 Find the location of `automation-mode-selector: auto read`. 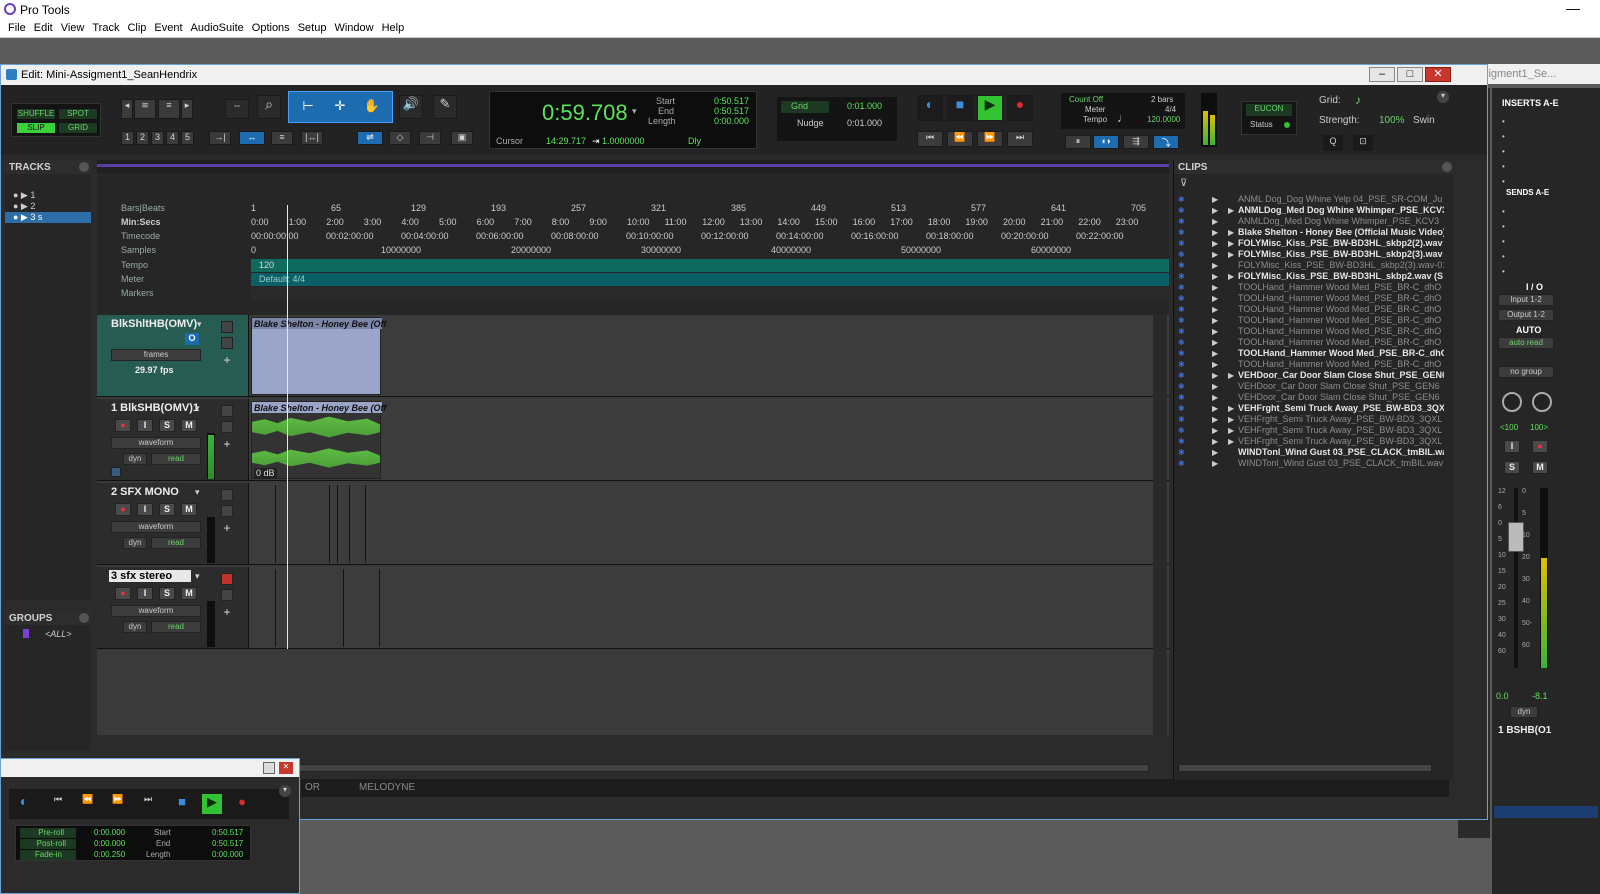

automation-mode-selector: auto read is located at coordinates (1526, 343).